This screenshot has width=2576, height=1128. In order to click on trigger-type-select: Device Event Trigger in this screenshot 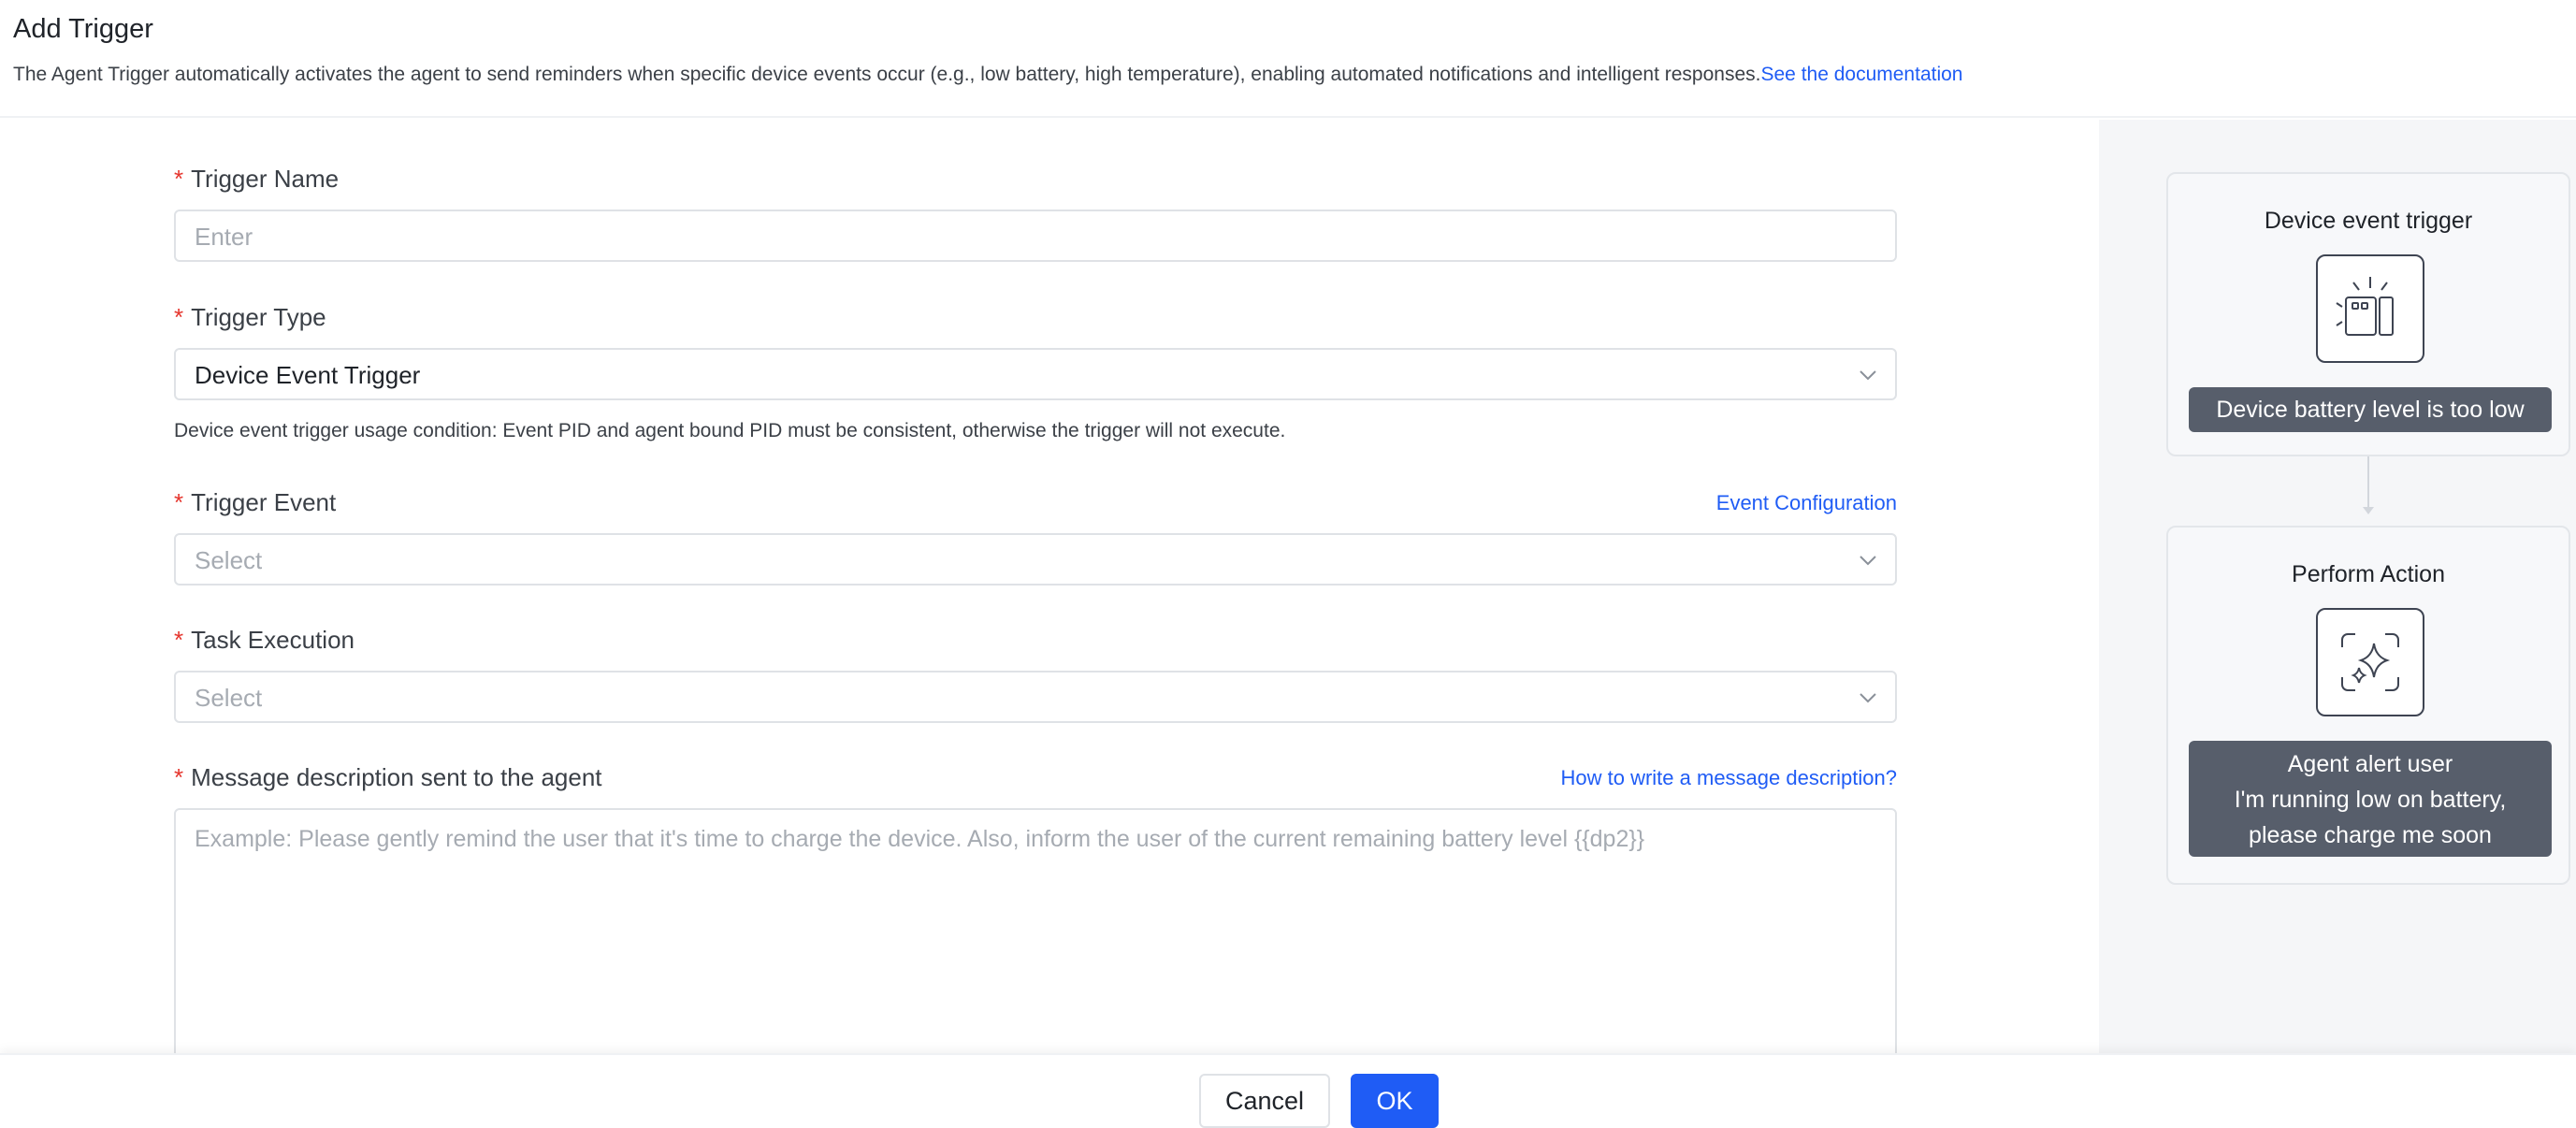, I will do `click(1035, 374)`.